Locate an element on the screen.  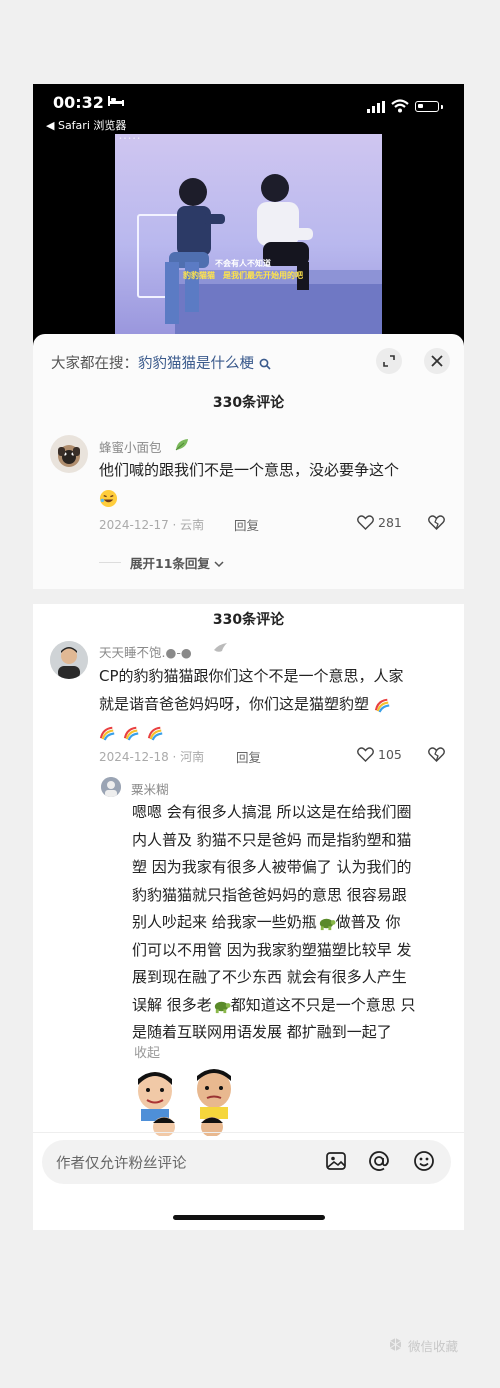
like-count: 105 is located at coordinates (390, 754).